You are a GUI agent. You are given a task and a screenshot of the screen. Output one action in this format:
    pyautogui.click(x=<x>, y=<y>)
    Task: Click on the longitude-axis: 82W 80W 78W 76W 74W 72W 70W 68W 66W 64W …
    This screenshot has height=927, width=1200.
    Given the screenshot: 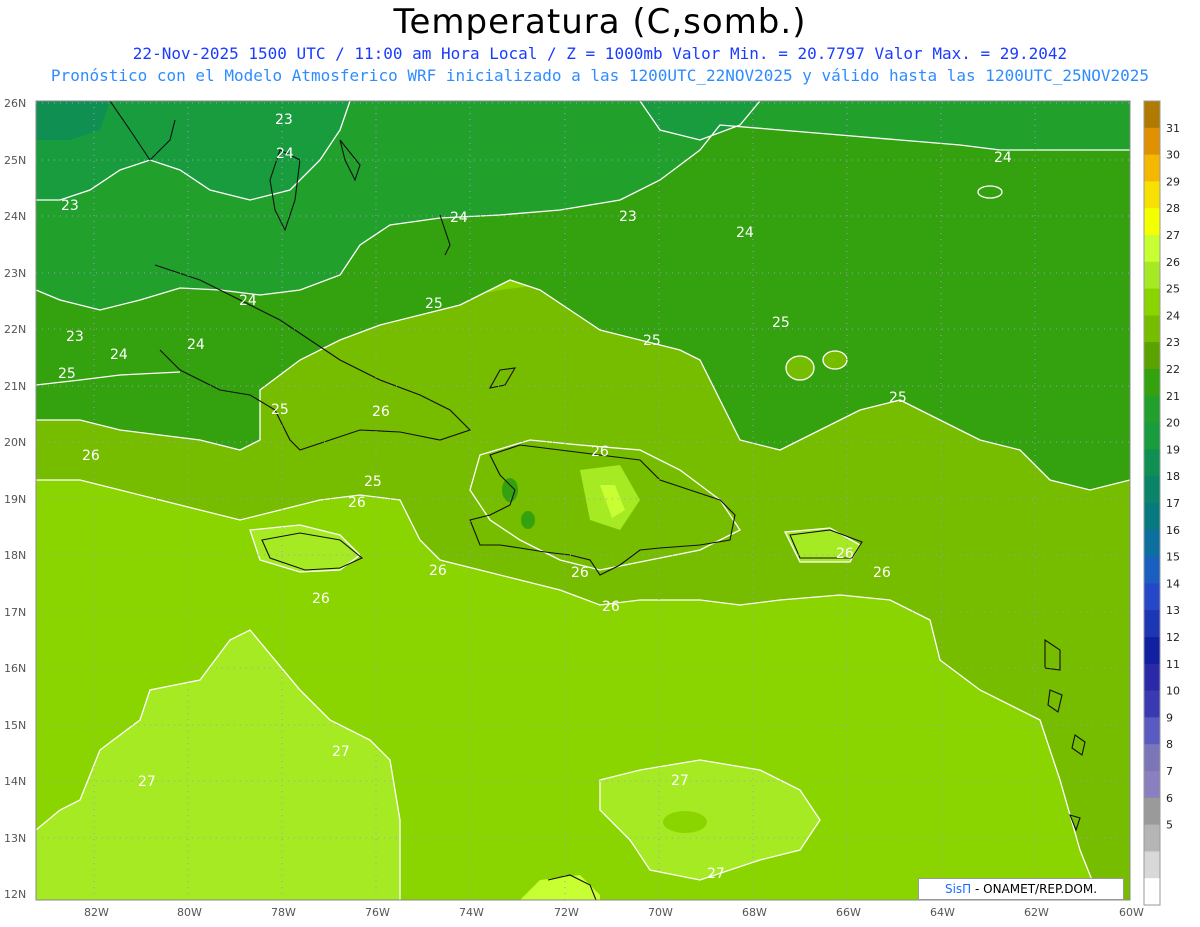 What is the action you would take?
    pyautogui.click(x=614, y=912)
    